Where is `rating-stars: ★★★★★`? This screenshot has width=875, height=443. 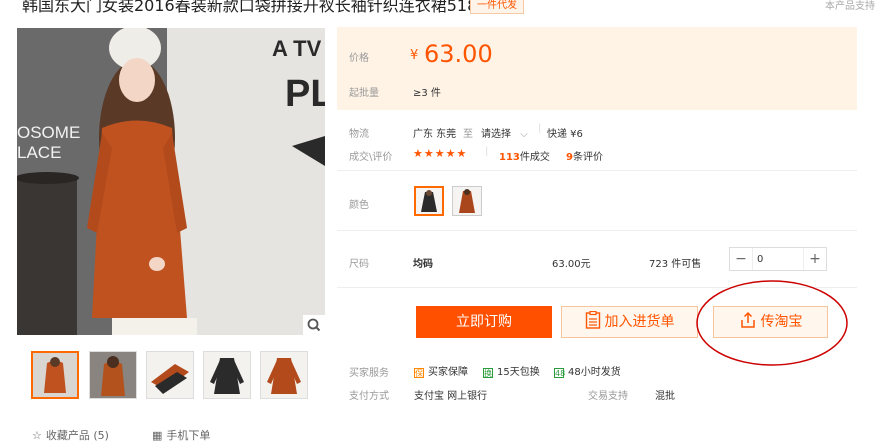 rating-stars: ★★★★★ is located at coordinates (440, 153).